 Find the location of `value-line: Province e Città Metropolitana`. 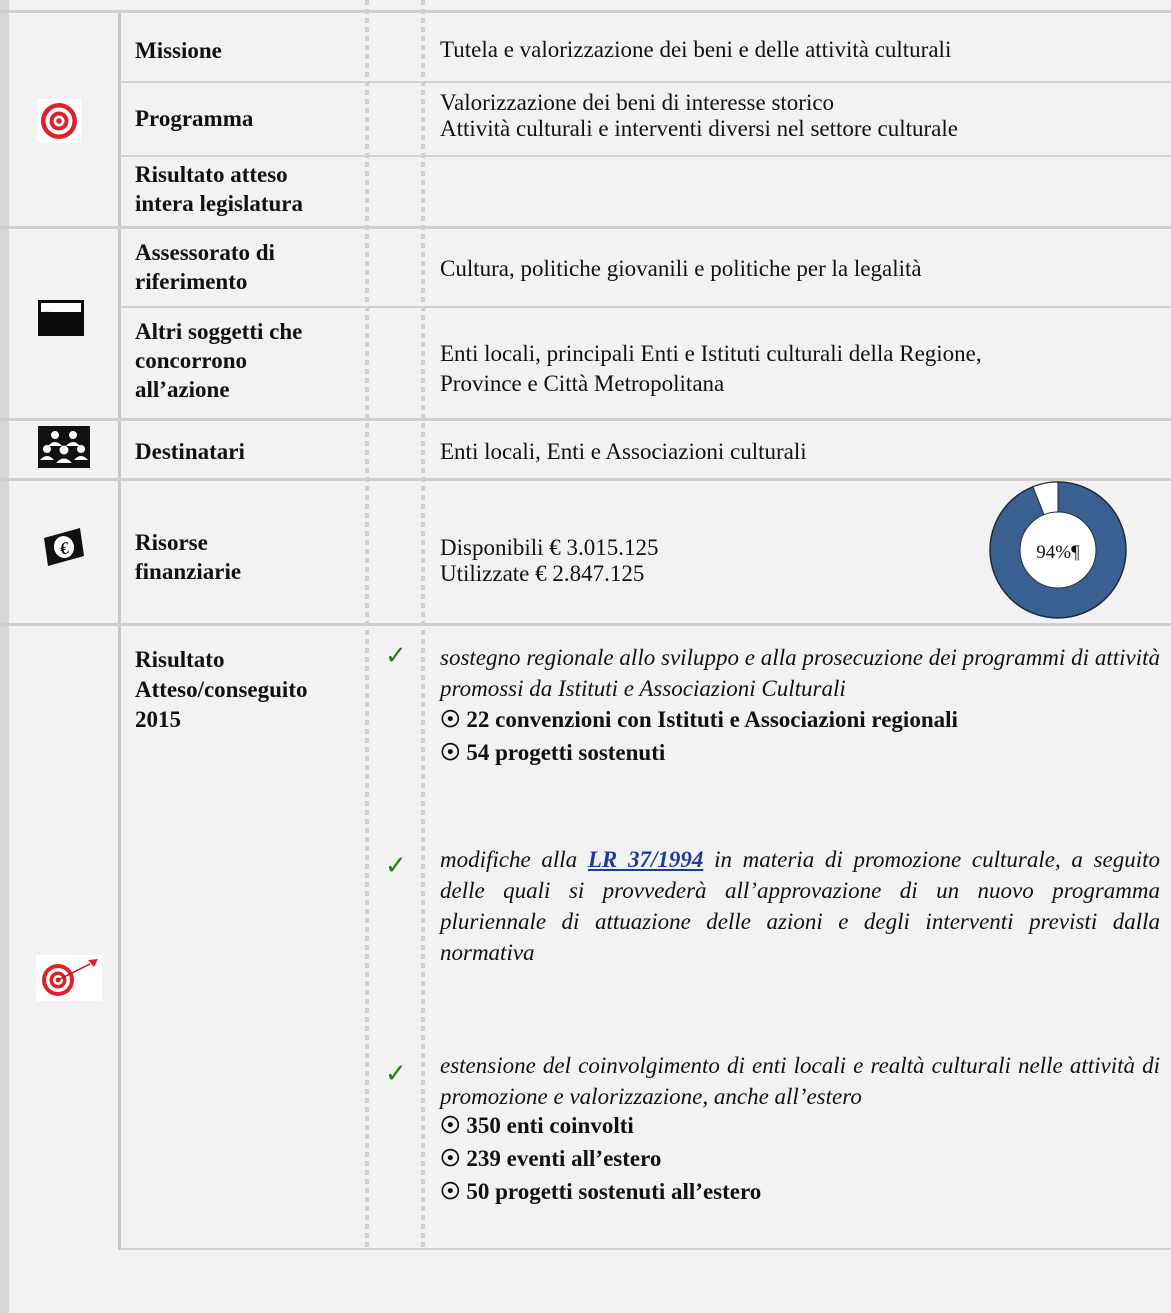

value-line: Province e Città Metropolitana is located at coordinates (582, 383).